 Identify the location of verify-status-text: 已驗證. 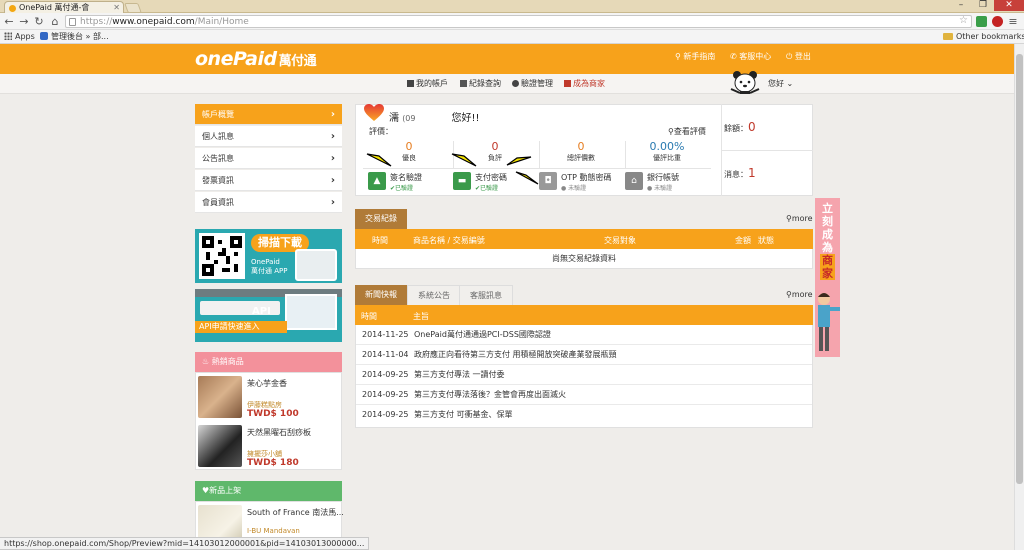
(489, 188).